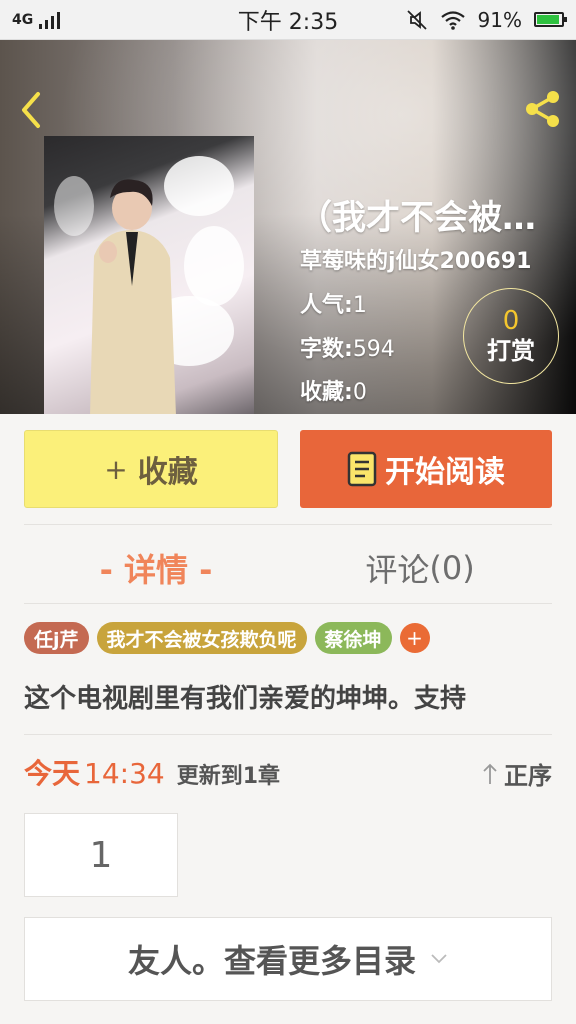 The width and height of the screenshot is (576, 1024). What do you see at coordinates (452, 20) in the screenshot?
I see `wifi-icon` at bounding box center [452, 20].